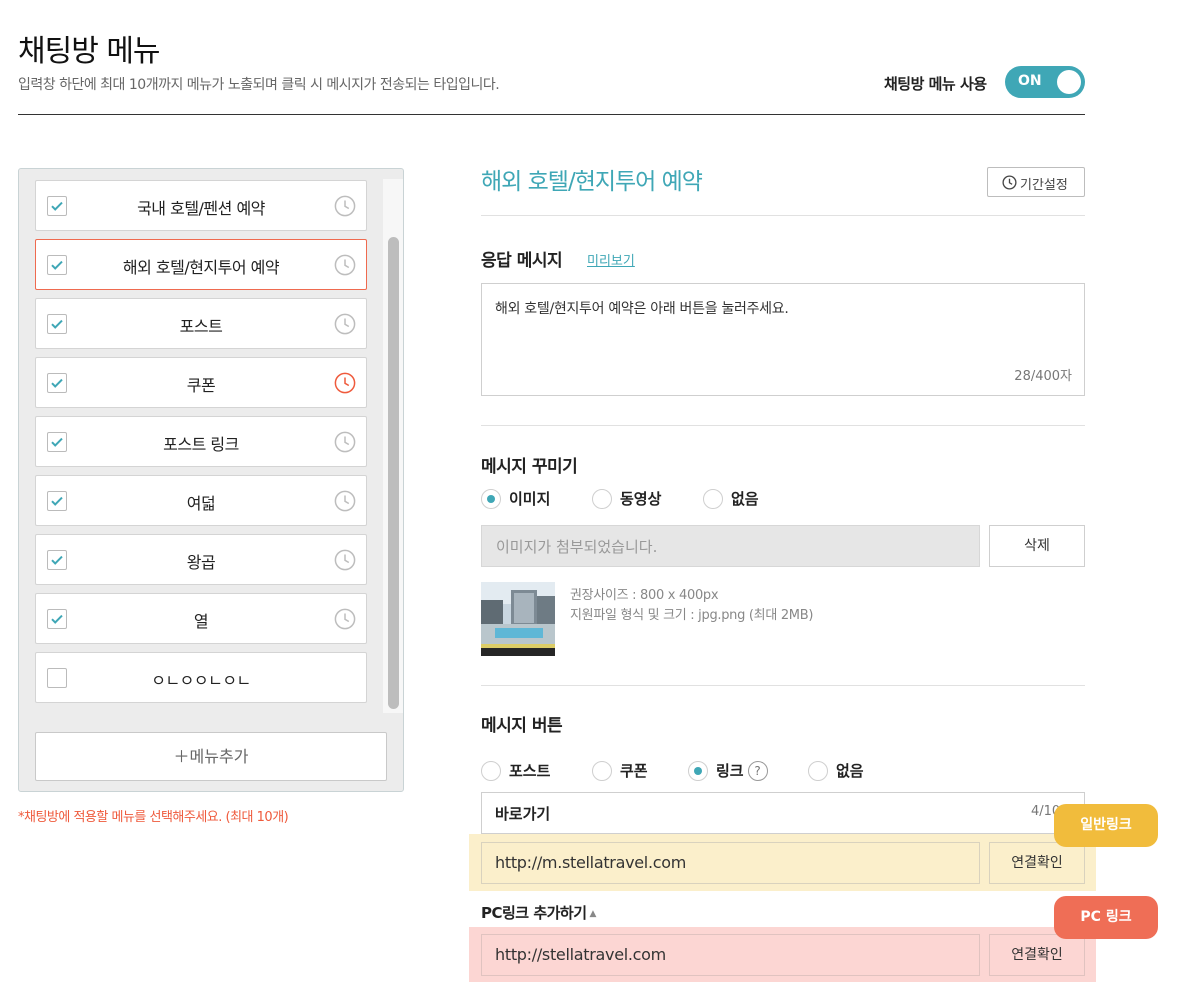  What do you see at coordinates (935, 84) in the screenshot?
I see `menu-toggle-label: 채팅방 메뉴 사용` at bounding box center [935, 84].